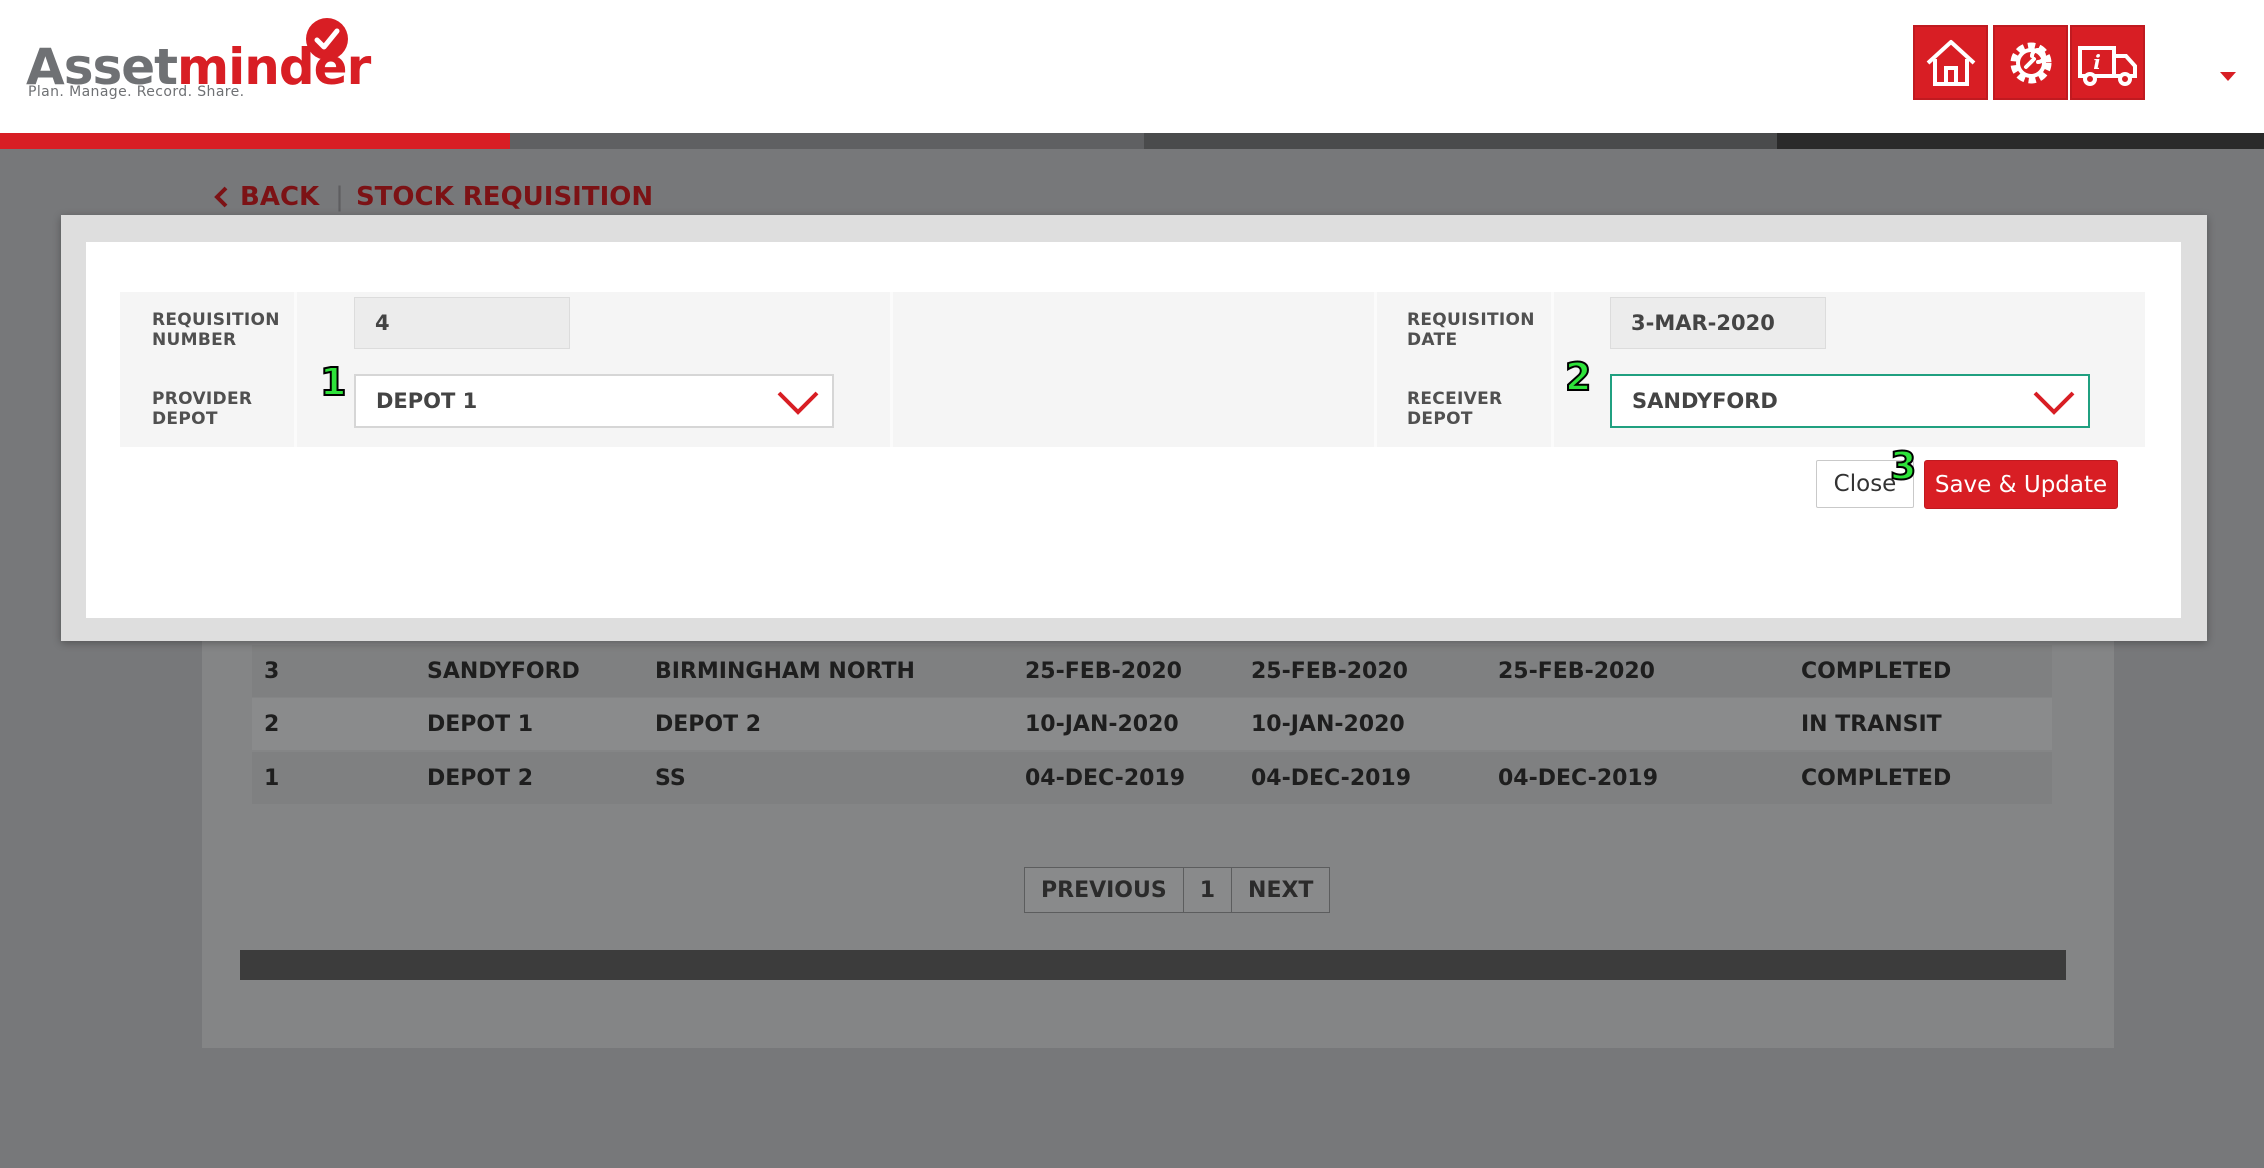 The image size is (2264, 1168). What do you see at coordinates (202, 409) in the screenshot?
I see `provider-depot-label: PROVIDER DEPOT` at bounding box center [202, 409].